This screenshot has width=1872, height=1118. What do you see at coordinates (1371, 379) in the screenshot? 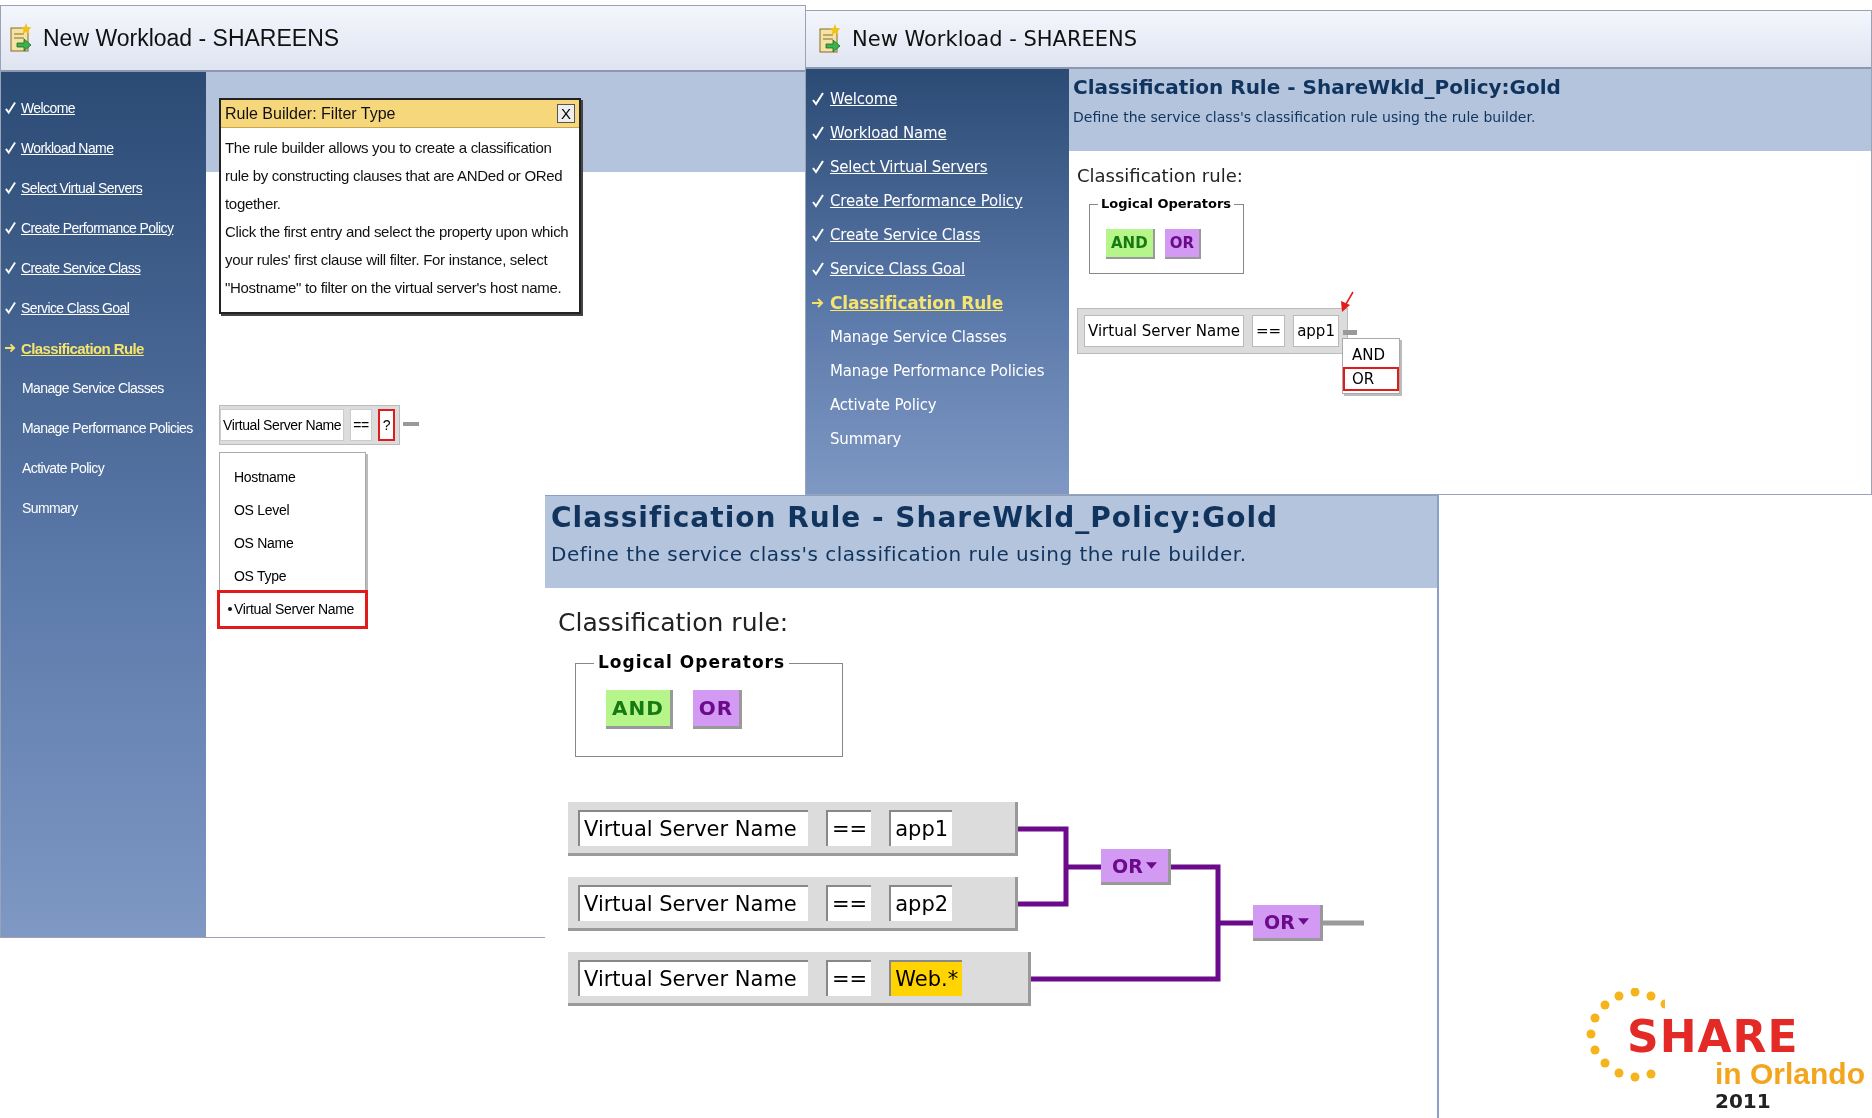
I see `menu-item: OR` at bounding box center [1371, 379].